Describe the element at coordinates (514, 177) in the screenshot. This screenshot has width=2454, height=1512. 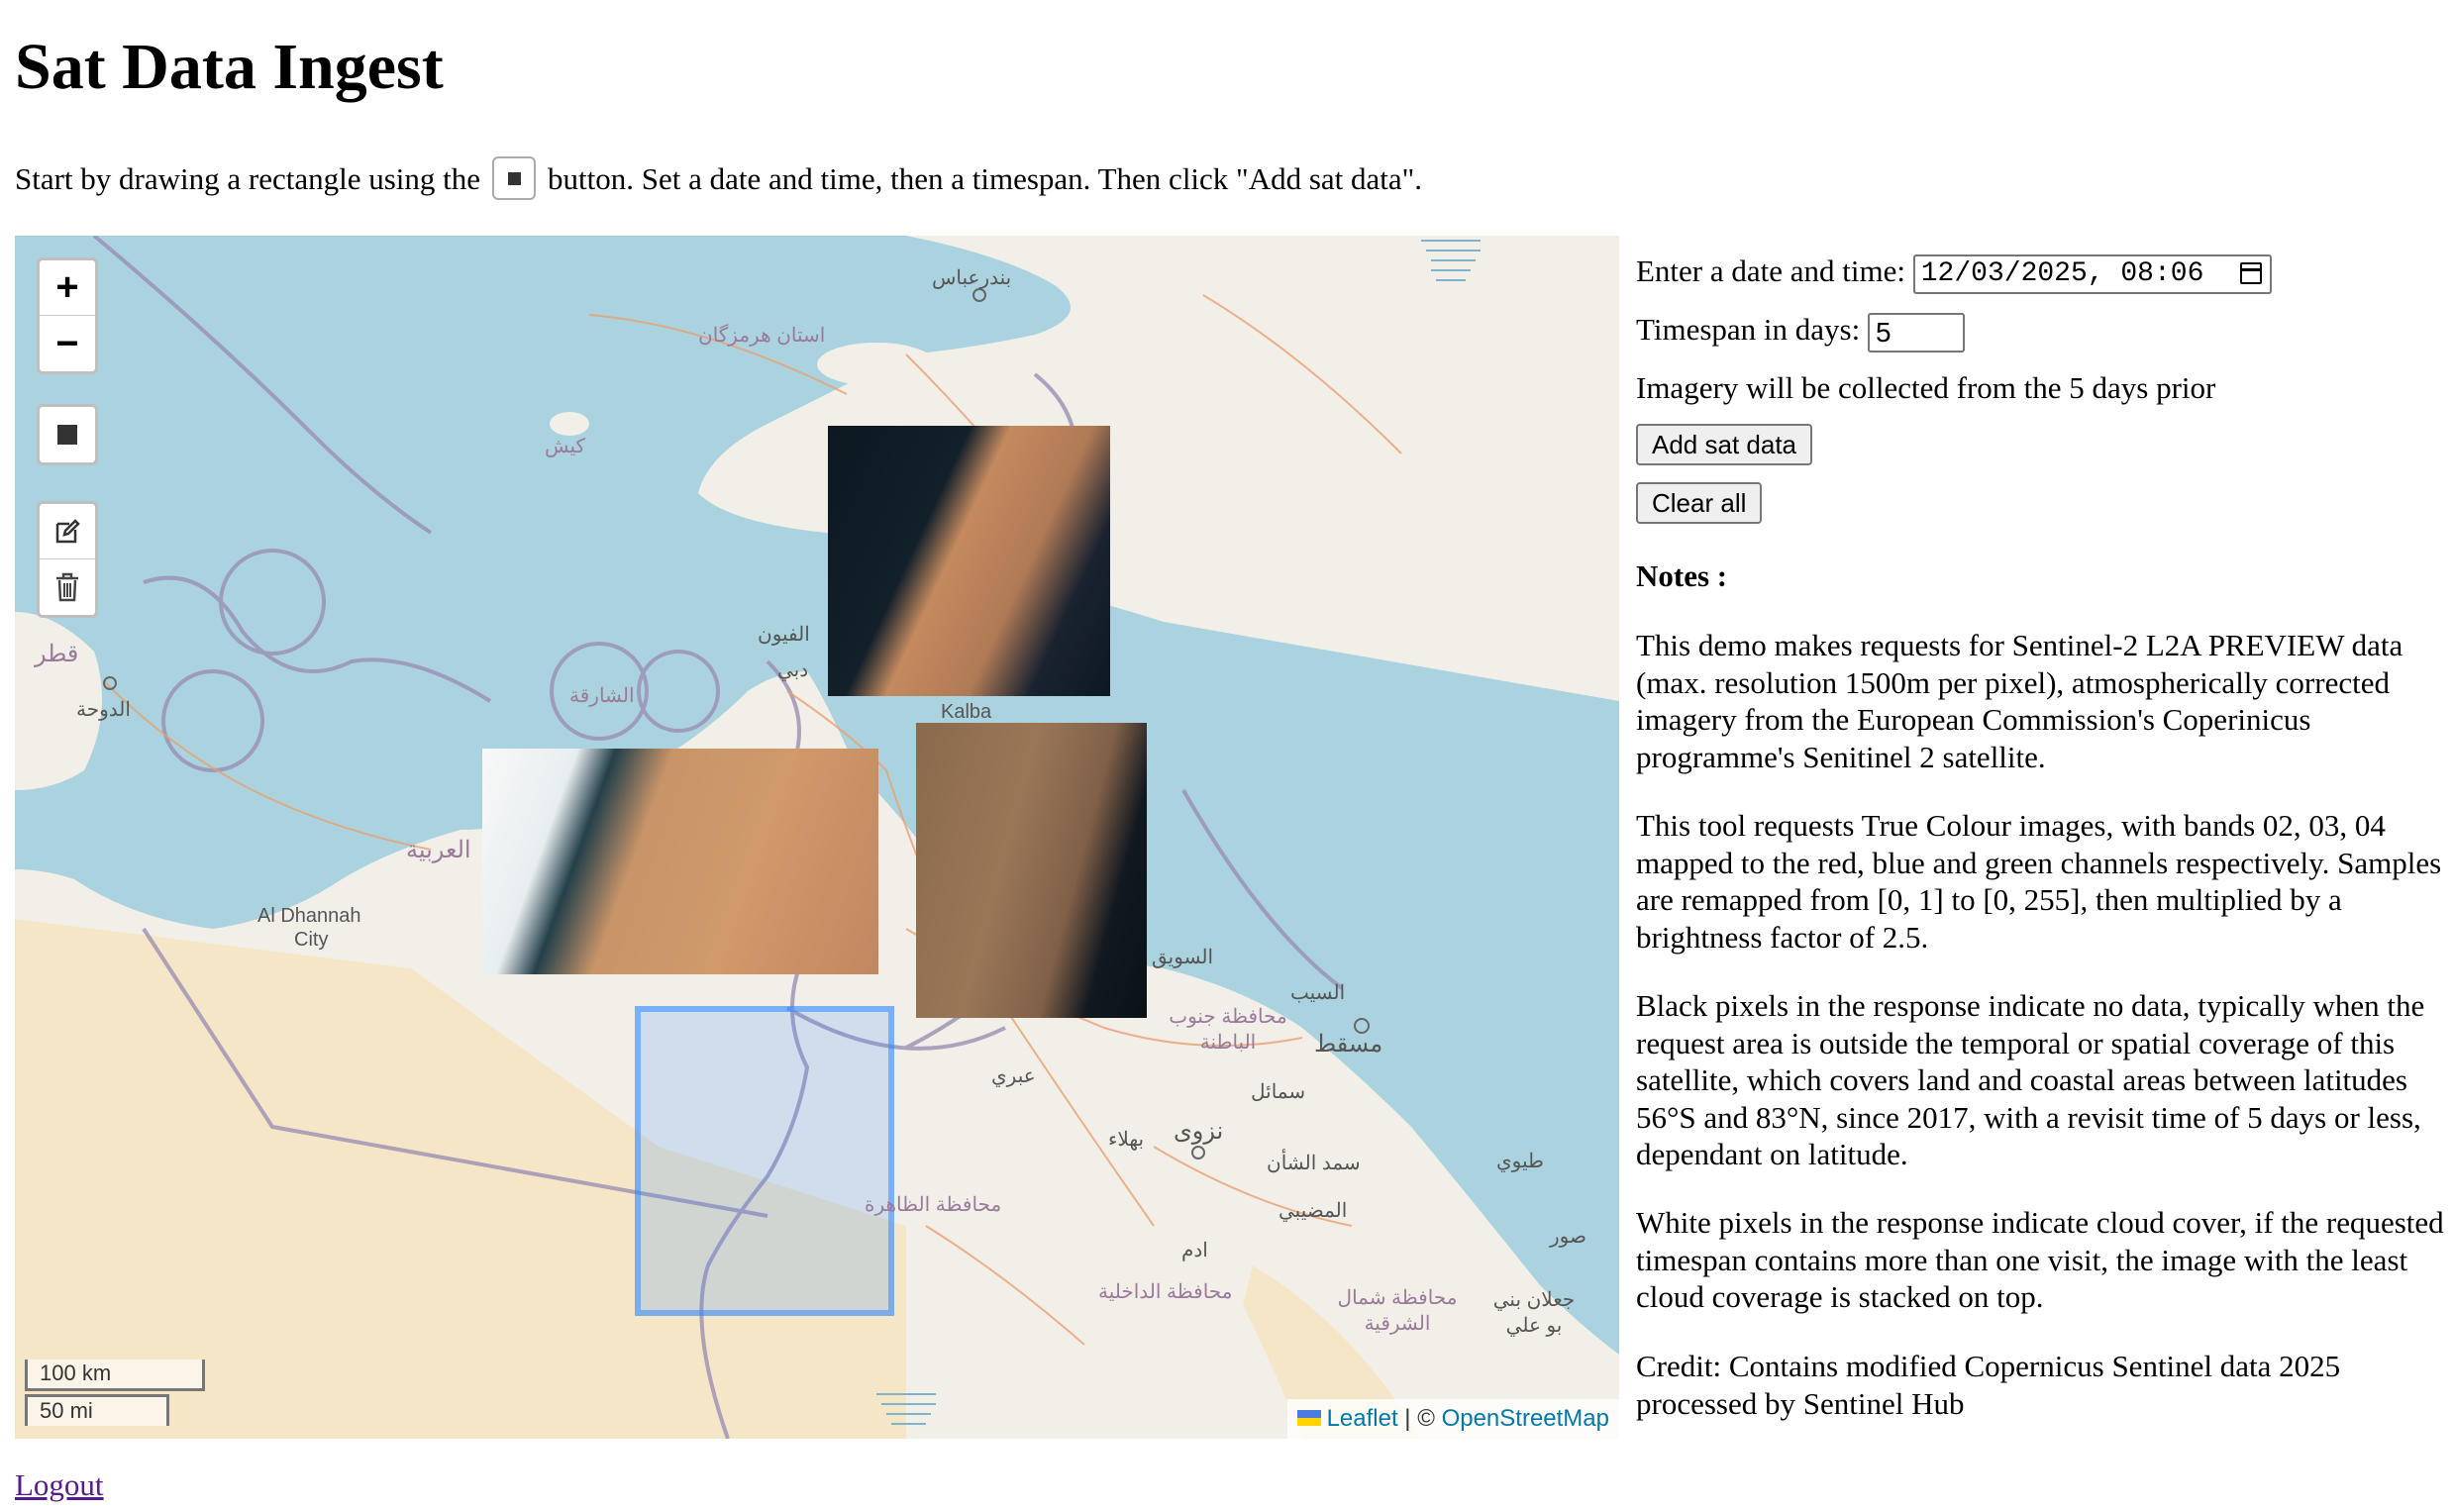
I see `rectangle-tool-icon` at that location.